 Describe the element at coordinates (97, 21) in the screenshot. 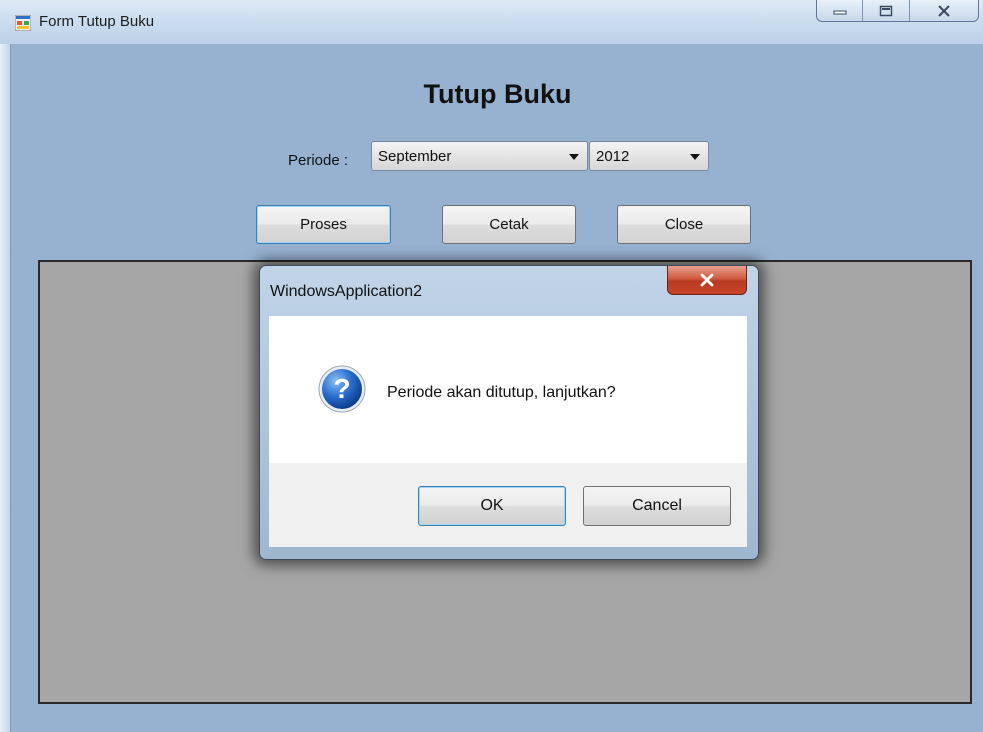

I see `window-title: Form Tutup Buku` at that location.